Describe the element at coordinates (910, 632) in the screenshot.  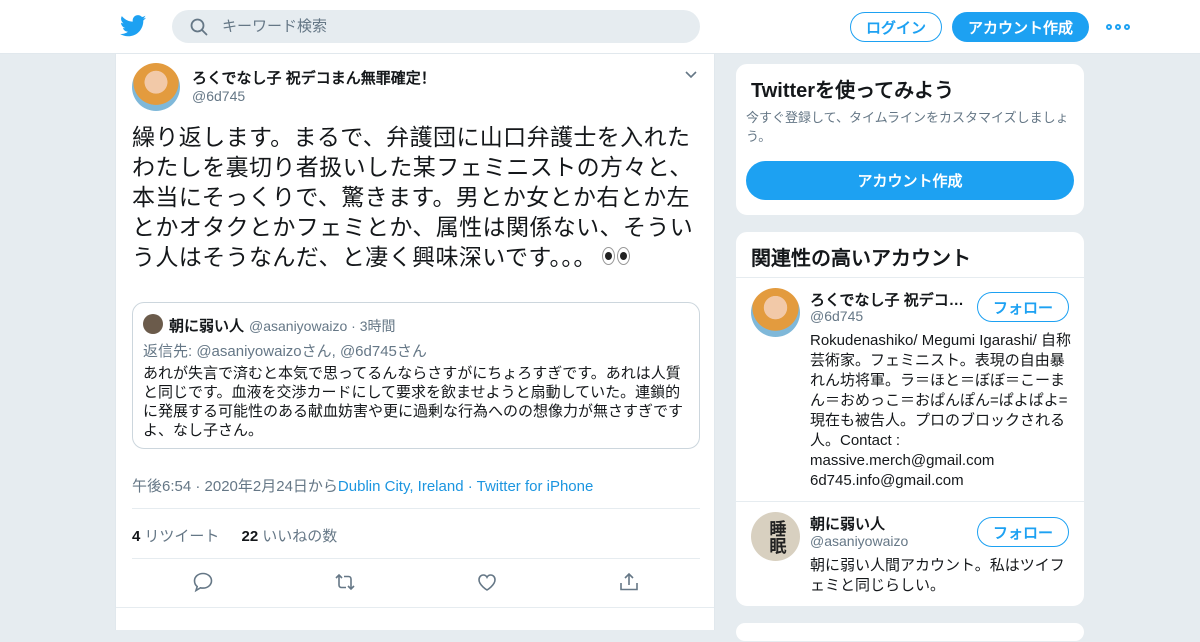
I see `next-box` at that location.